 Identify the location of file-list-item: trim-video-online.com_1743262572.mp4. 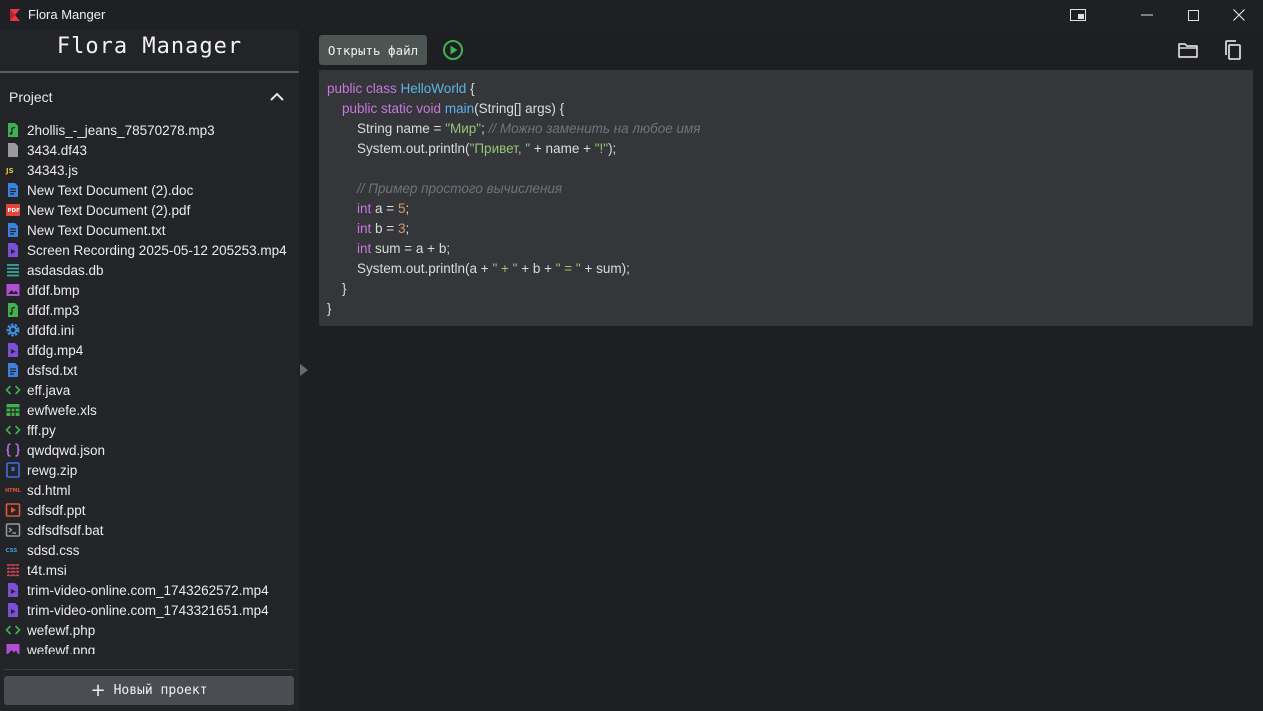
(149, 590).